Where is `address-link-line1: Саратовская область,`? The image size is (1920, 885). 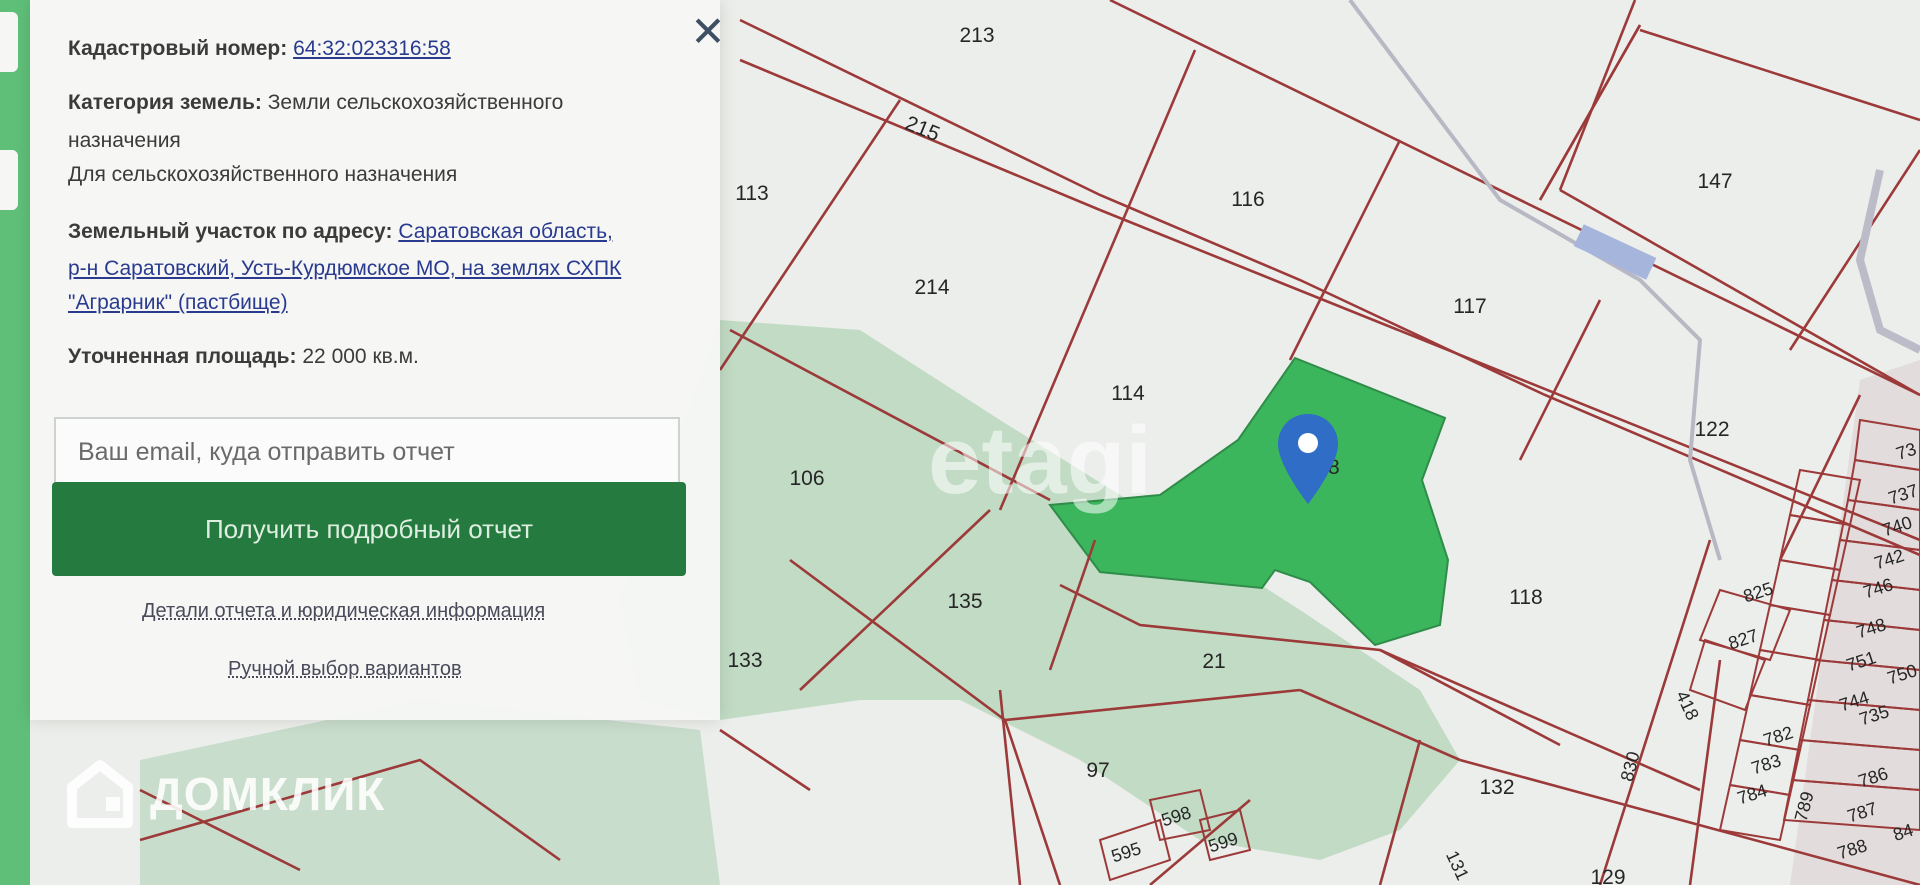
address-link-line1: Саратовская область, is located at coordinates (505, 231).